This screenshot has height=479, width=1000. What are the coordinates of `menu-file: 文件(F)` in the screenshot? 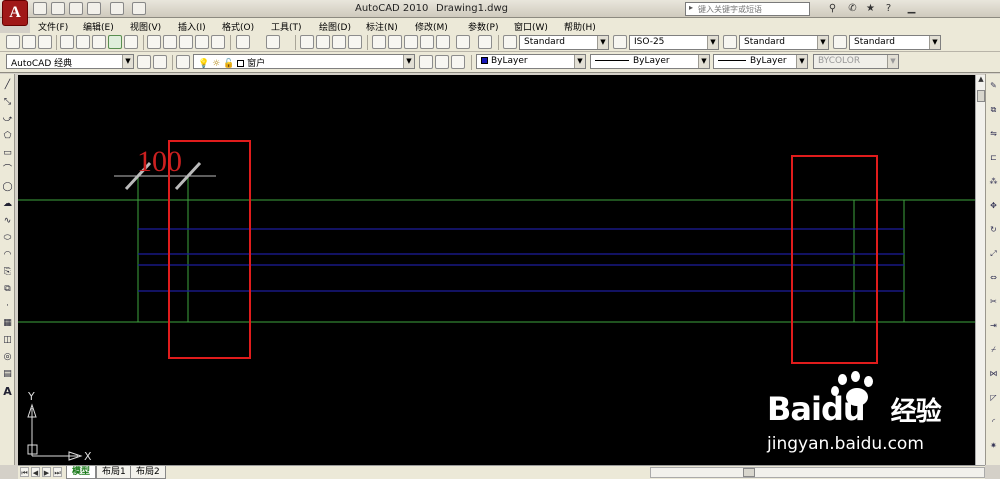 It's located at (53, 26).